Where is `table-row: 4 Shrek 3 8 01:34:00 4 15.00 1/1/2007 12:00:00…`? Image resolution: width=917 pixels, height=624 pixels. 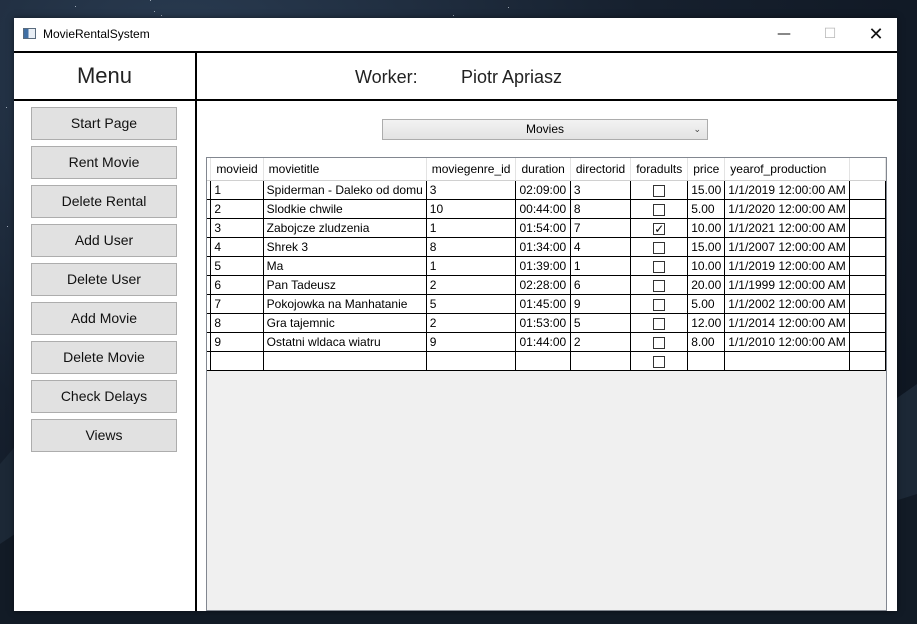
table-row: 4 Shrek 3 8 01:34:00 4 15.00 1/1/2007 12:00:00… is located at coordinates (546, 247).